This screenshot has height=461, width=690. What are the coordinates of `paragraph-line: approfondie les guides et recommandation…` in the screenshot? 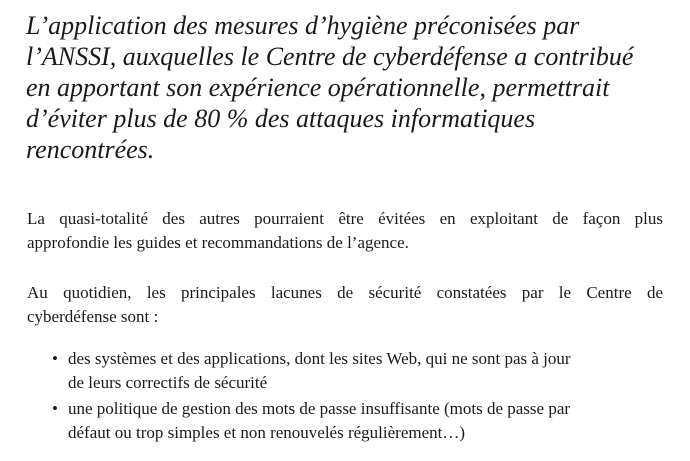 It's located at (218, 242).